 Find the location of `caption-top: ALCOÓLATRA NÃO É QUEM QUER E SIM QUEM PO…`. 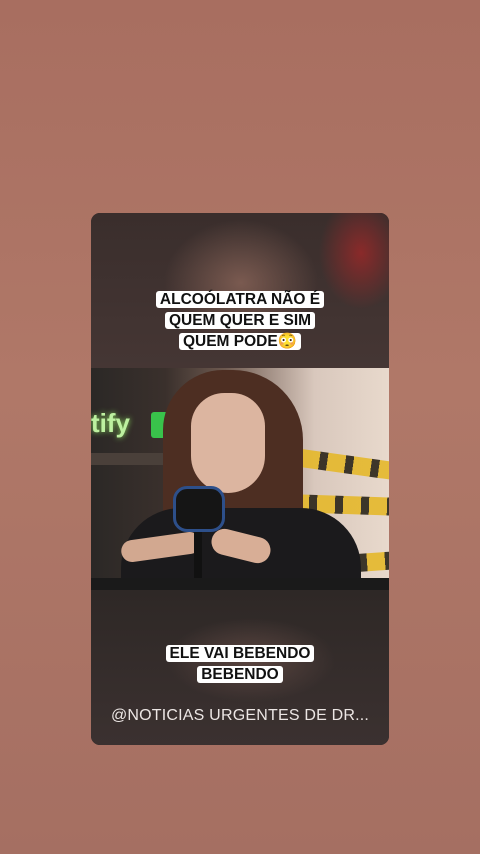

caption-top: ALCOÓLATRA NÃO É QUEM QUER E SIM QUEM PO… is located at coordinates (240, 320).